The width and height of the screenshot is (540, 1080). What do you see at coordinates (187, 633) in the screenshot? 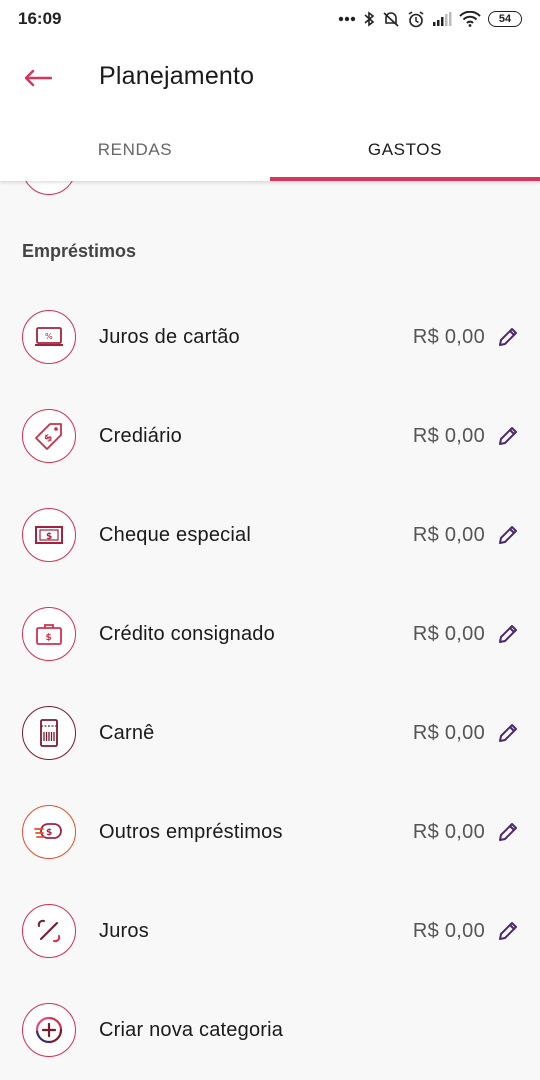
I see `row-label: Crédito consignado` at bounding box center [187, 633].